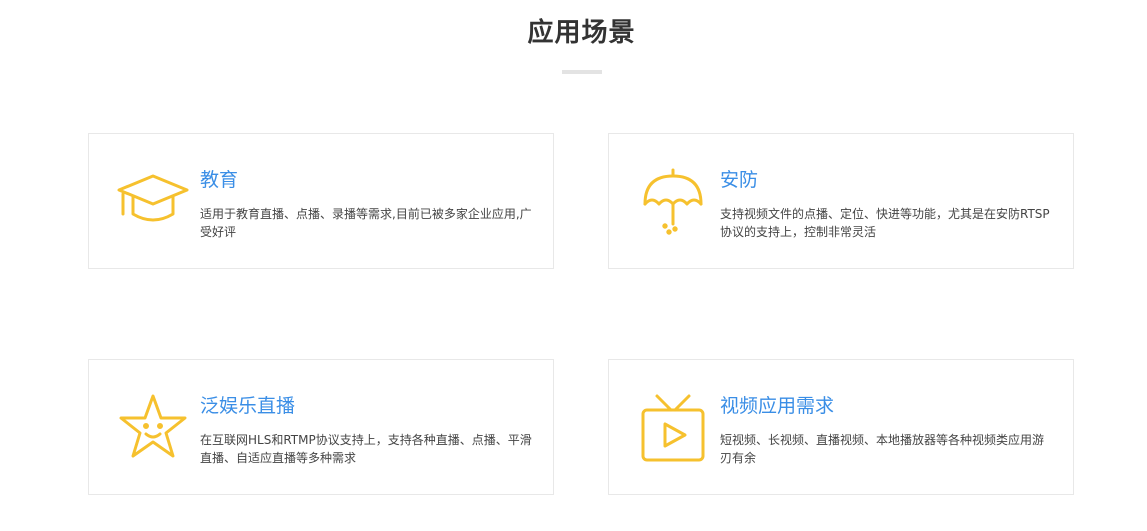 The image size is (1147, 531). Describe the element at coordinates (777, 406) in the screenshot. I see `card-title: 视频应用需求` at that location.